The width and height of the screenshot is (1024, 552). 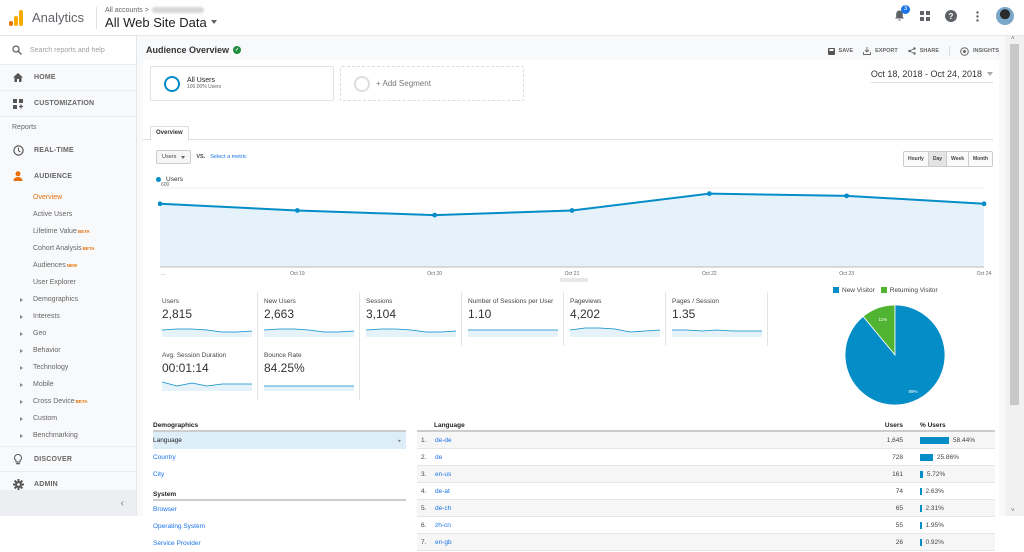 What do you see at coordinates (923, 51) in the screenshot?
I see `share-button: SHARE` at bounding box center [923, 51].